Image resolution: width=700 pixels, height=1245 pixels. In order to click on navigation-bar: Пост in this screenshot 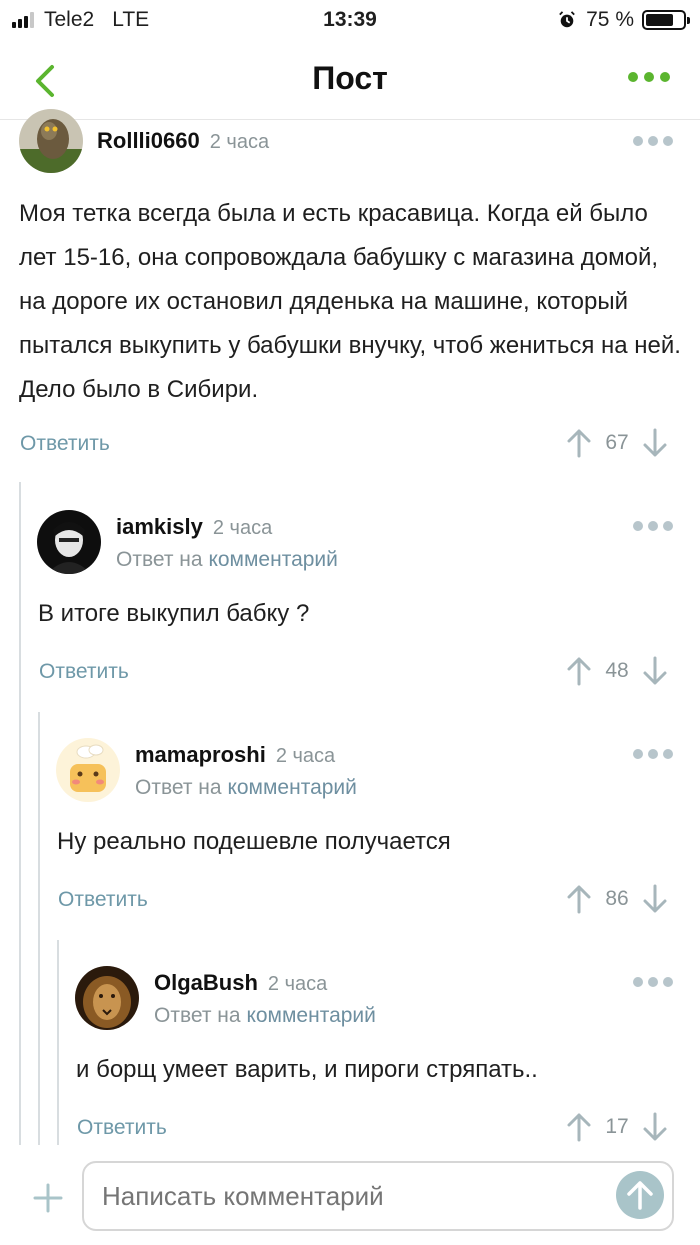, I will do `click(350, 80)`.